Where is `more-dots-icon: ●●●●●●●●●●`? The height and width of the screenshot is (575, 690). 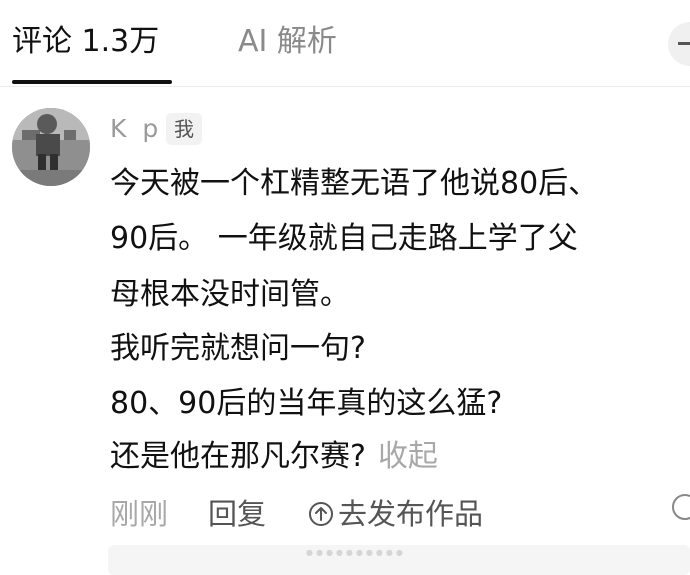 more-dots-icon: ●●●●●●●●●● is located at coordinates (356, 552).